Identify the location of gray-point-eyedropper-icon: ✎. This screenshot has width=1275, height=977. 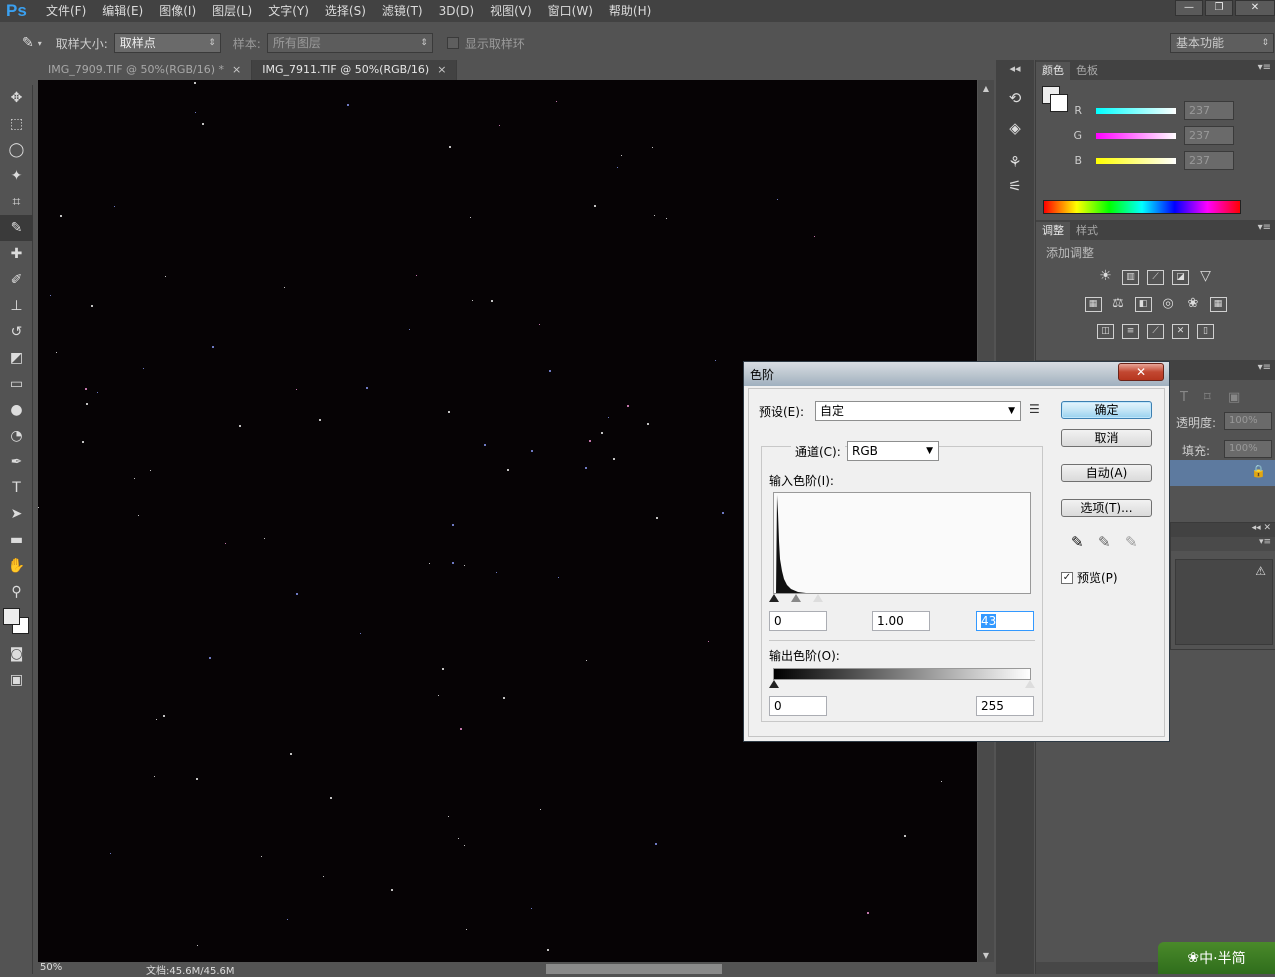
(1104, 542).